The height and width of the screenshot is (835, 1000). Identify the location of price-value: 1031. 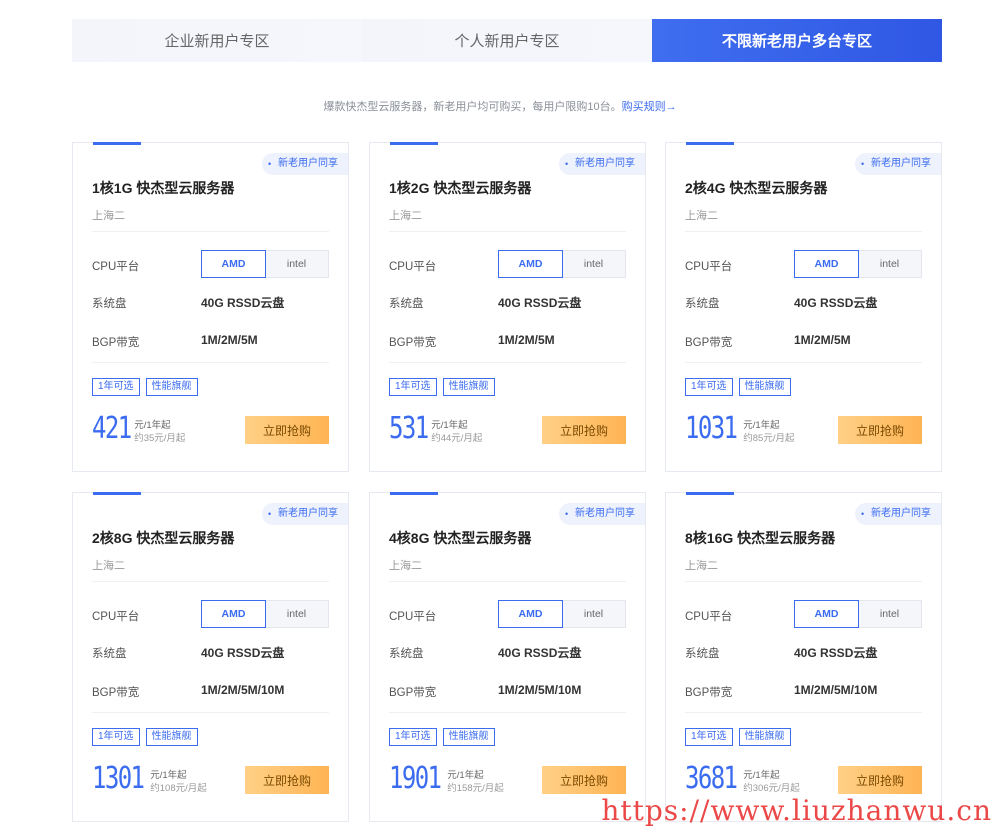
(711, 428).